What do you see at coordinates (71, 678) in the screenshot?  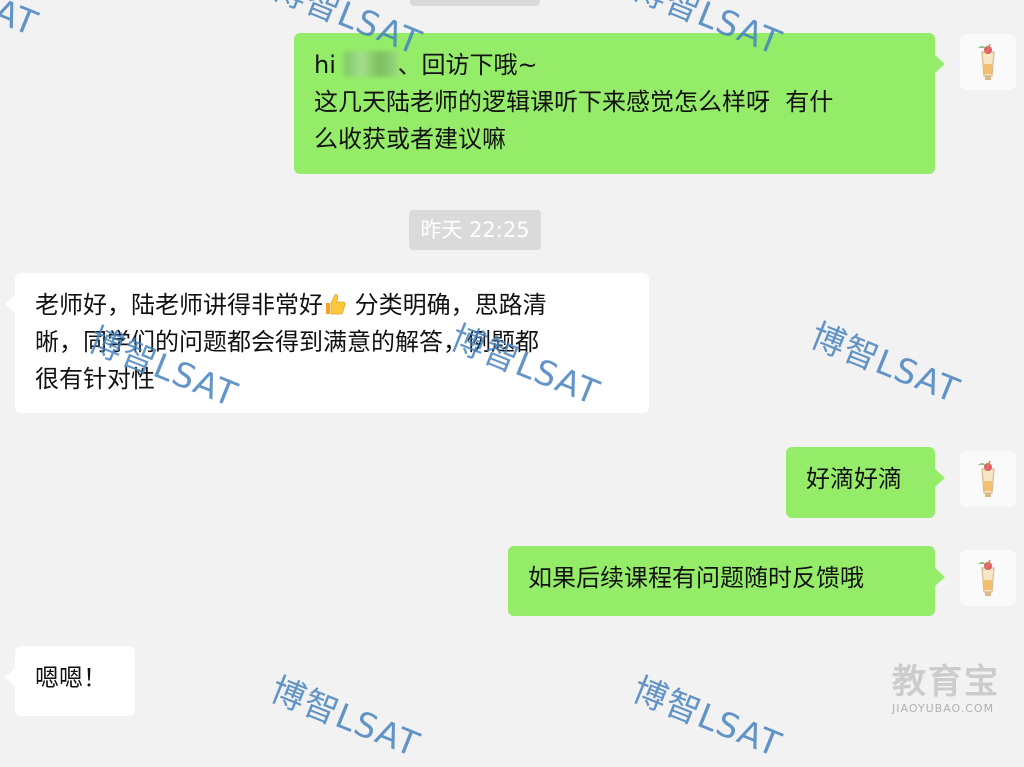 I see `message-text: 嗯嗯！` at bounding box center [71, 678].